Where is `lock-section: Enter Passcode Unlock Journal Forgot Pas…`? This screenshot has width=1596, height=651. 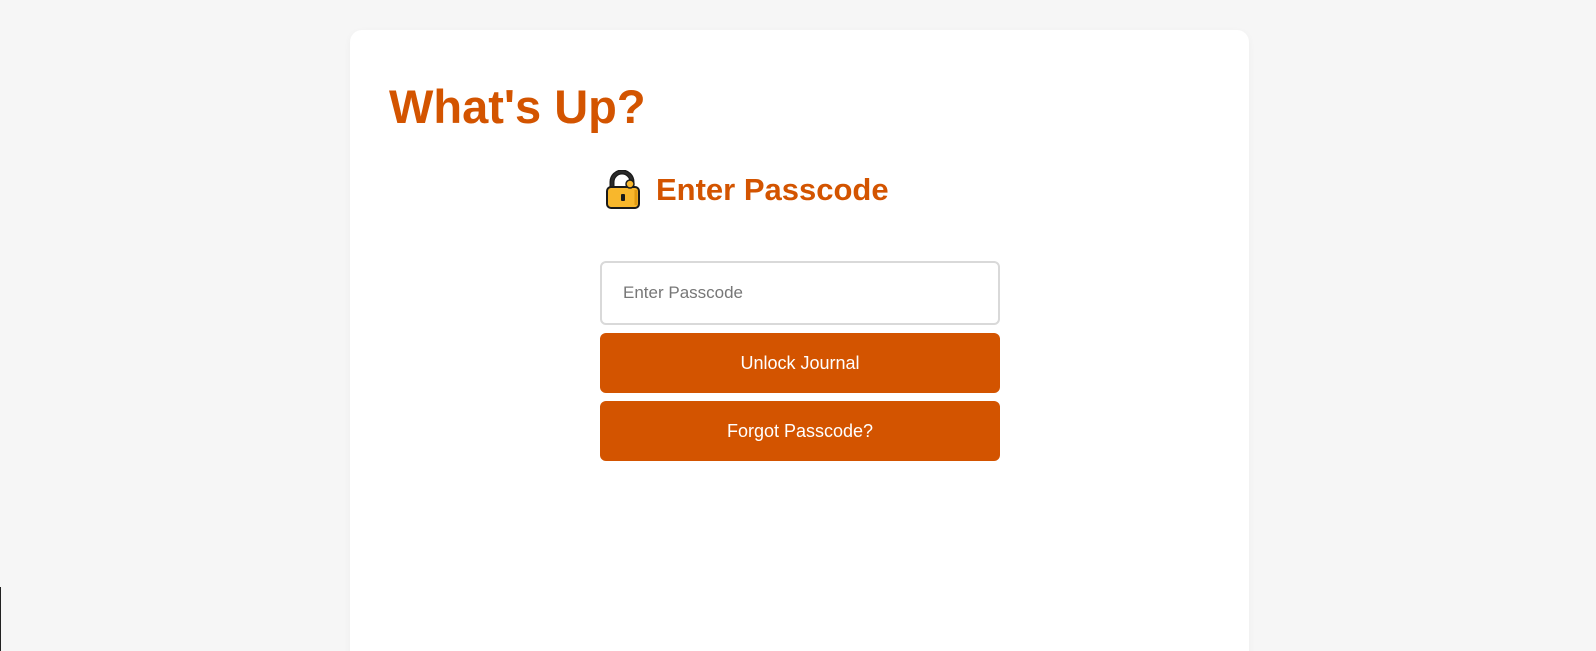
lock-section: Enter Passcode Unlock Journal Forgot Pas… is located at coordinates (800, 315).